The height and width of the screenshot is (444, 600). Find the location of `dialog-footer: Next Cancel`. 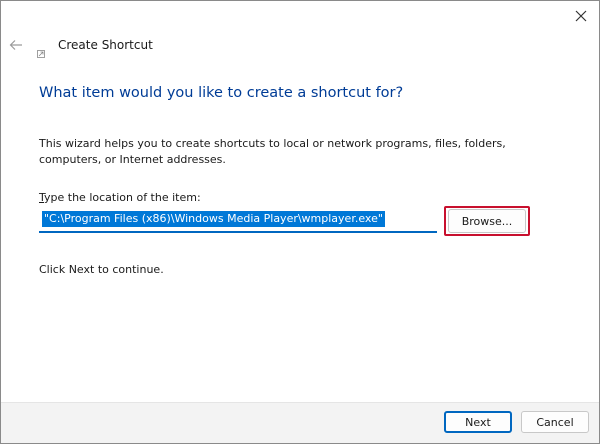

dialog-footer: Next Cancel is located at coordinates (300, 422).